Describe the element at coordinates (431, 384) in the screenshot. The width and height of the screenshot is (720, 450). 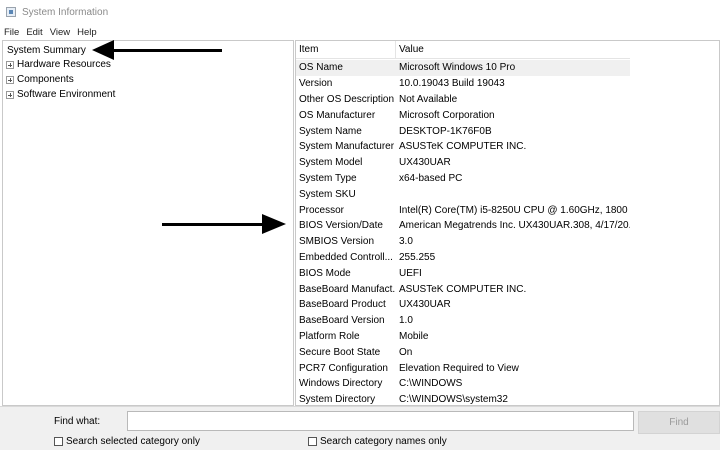
I see `cell-value: C:\WINDOWS` at that location.